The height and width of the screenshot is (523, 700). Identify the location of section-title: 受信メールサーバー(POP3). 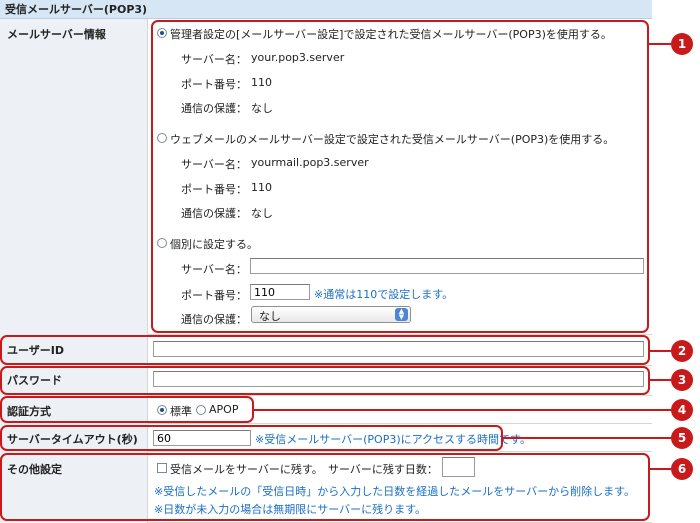
(326, 9).